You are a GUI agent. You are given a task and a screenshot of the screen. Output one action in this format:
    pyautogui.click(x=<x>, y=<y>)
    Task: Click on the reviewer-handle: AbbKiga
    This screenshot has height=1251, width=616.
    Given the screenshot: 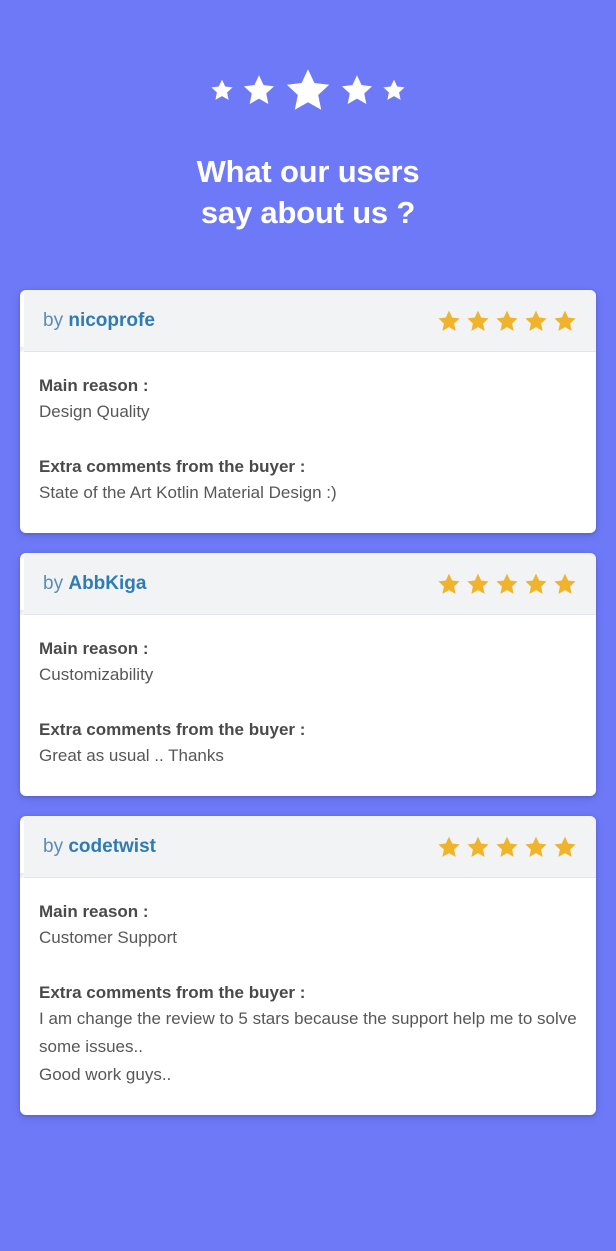 What is the action you would take?
    pyautogui.click(x=107, y=583)
    